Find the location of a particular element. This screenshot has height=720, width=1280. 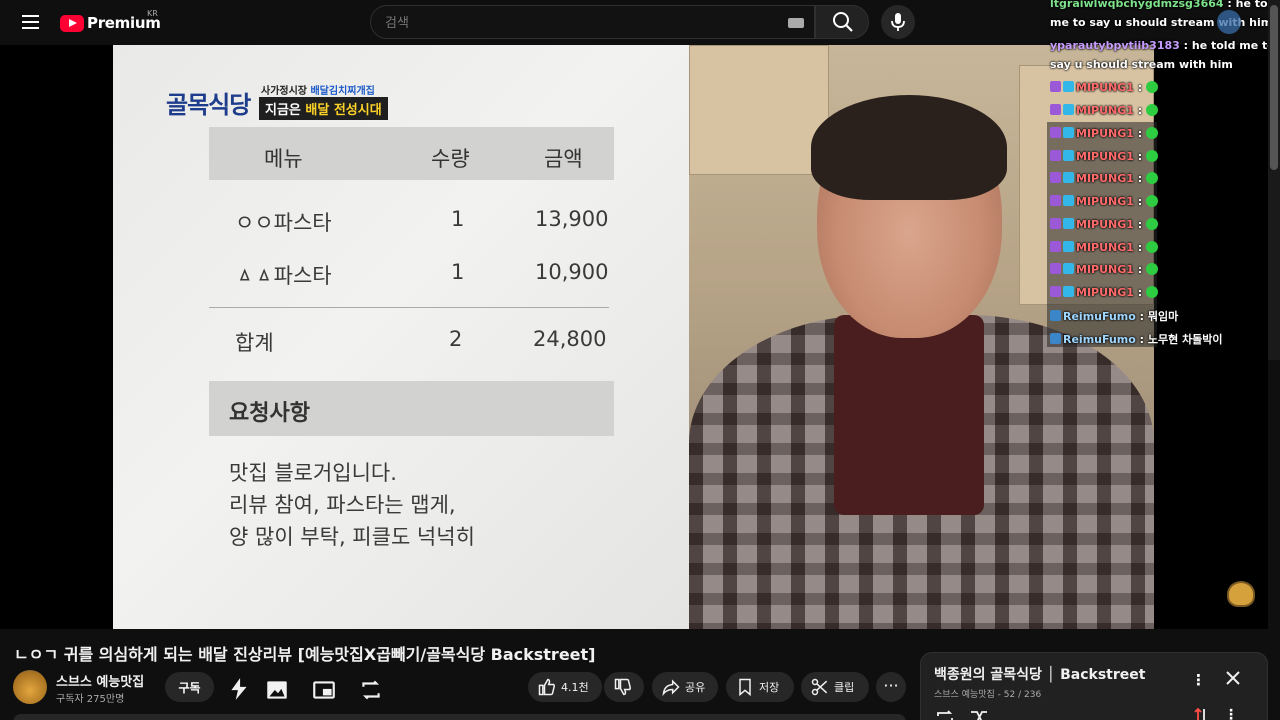

chat-message: ReimuFumo : 노무현 차돌박이 is located at coordinates (1136, 339).